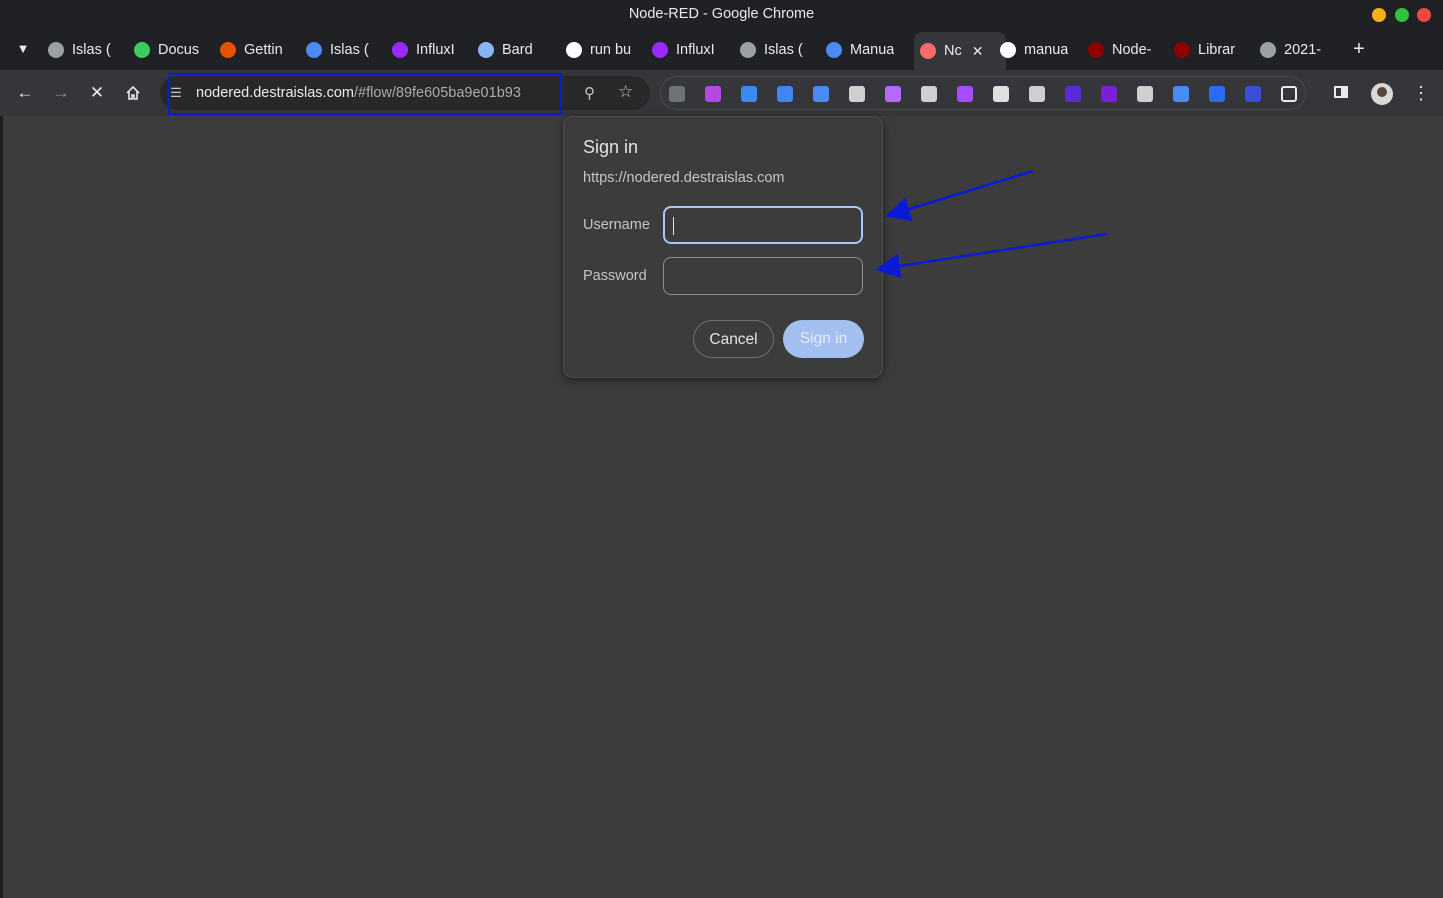  What do you see at coordinates (959, 195) in the screenshot?
I see `arrow-to-username` at bounding box center [959, 195].